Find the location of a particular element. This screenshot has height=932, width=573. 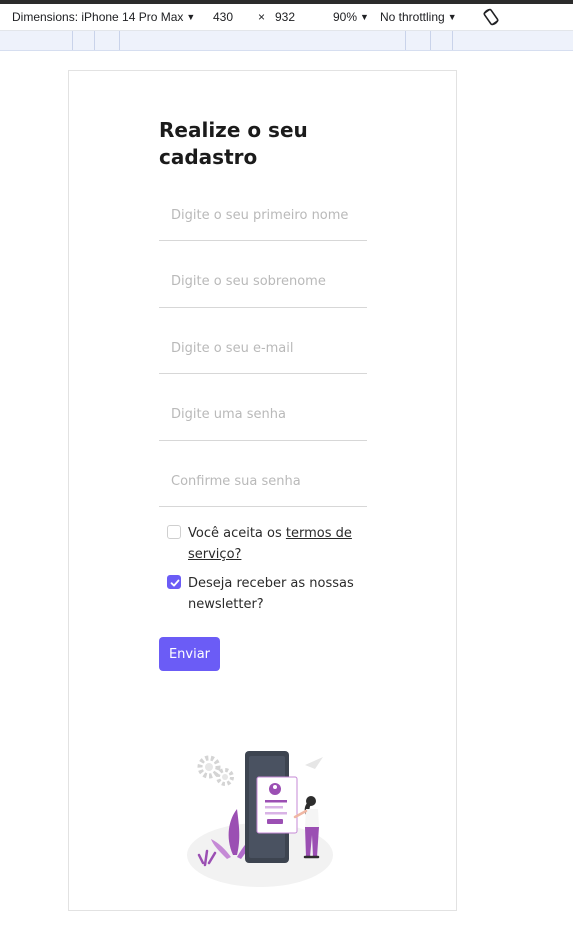

rotate-icon is located at coordinates (491, 17).